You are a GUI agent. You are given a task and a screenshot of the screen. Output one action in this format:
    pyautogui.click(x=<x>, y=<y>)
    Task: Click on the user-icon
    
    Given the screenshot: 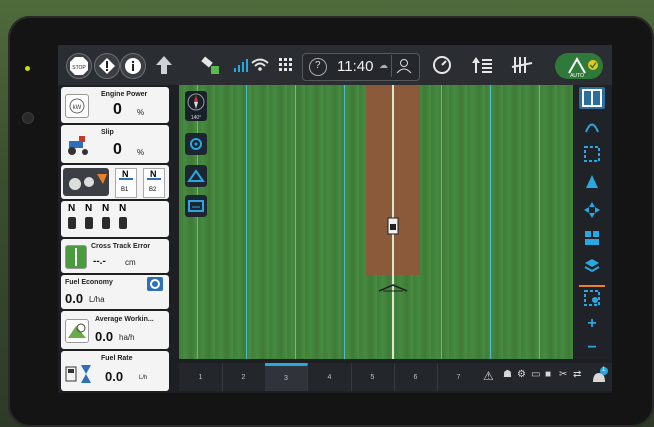 What is the action you would take?
    pyautogui.click(x=403, y=66)
    